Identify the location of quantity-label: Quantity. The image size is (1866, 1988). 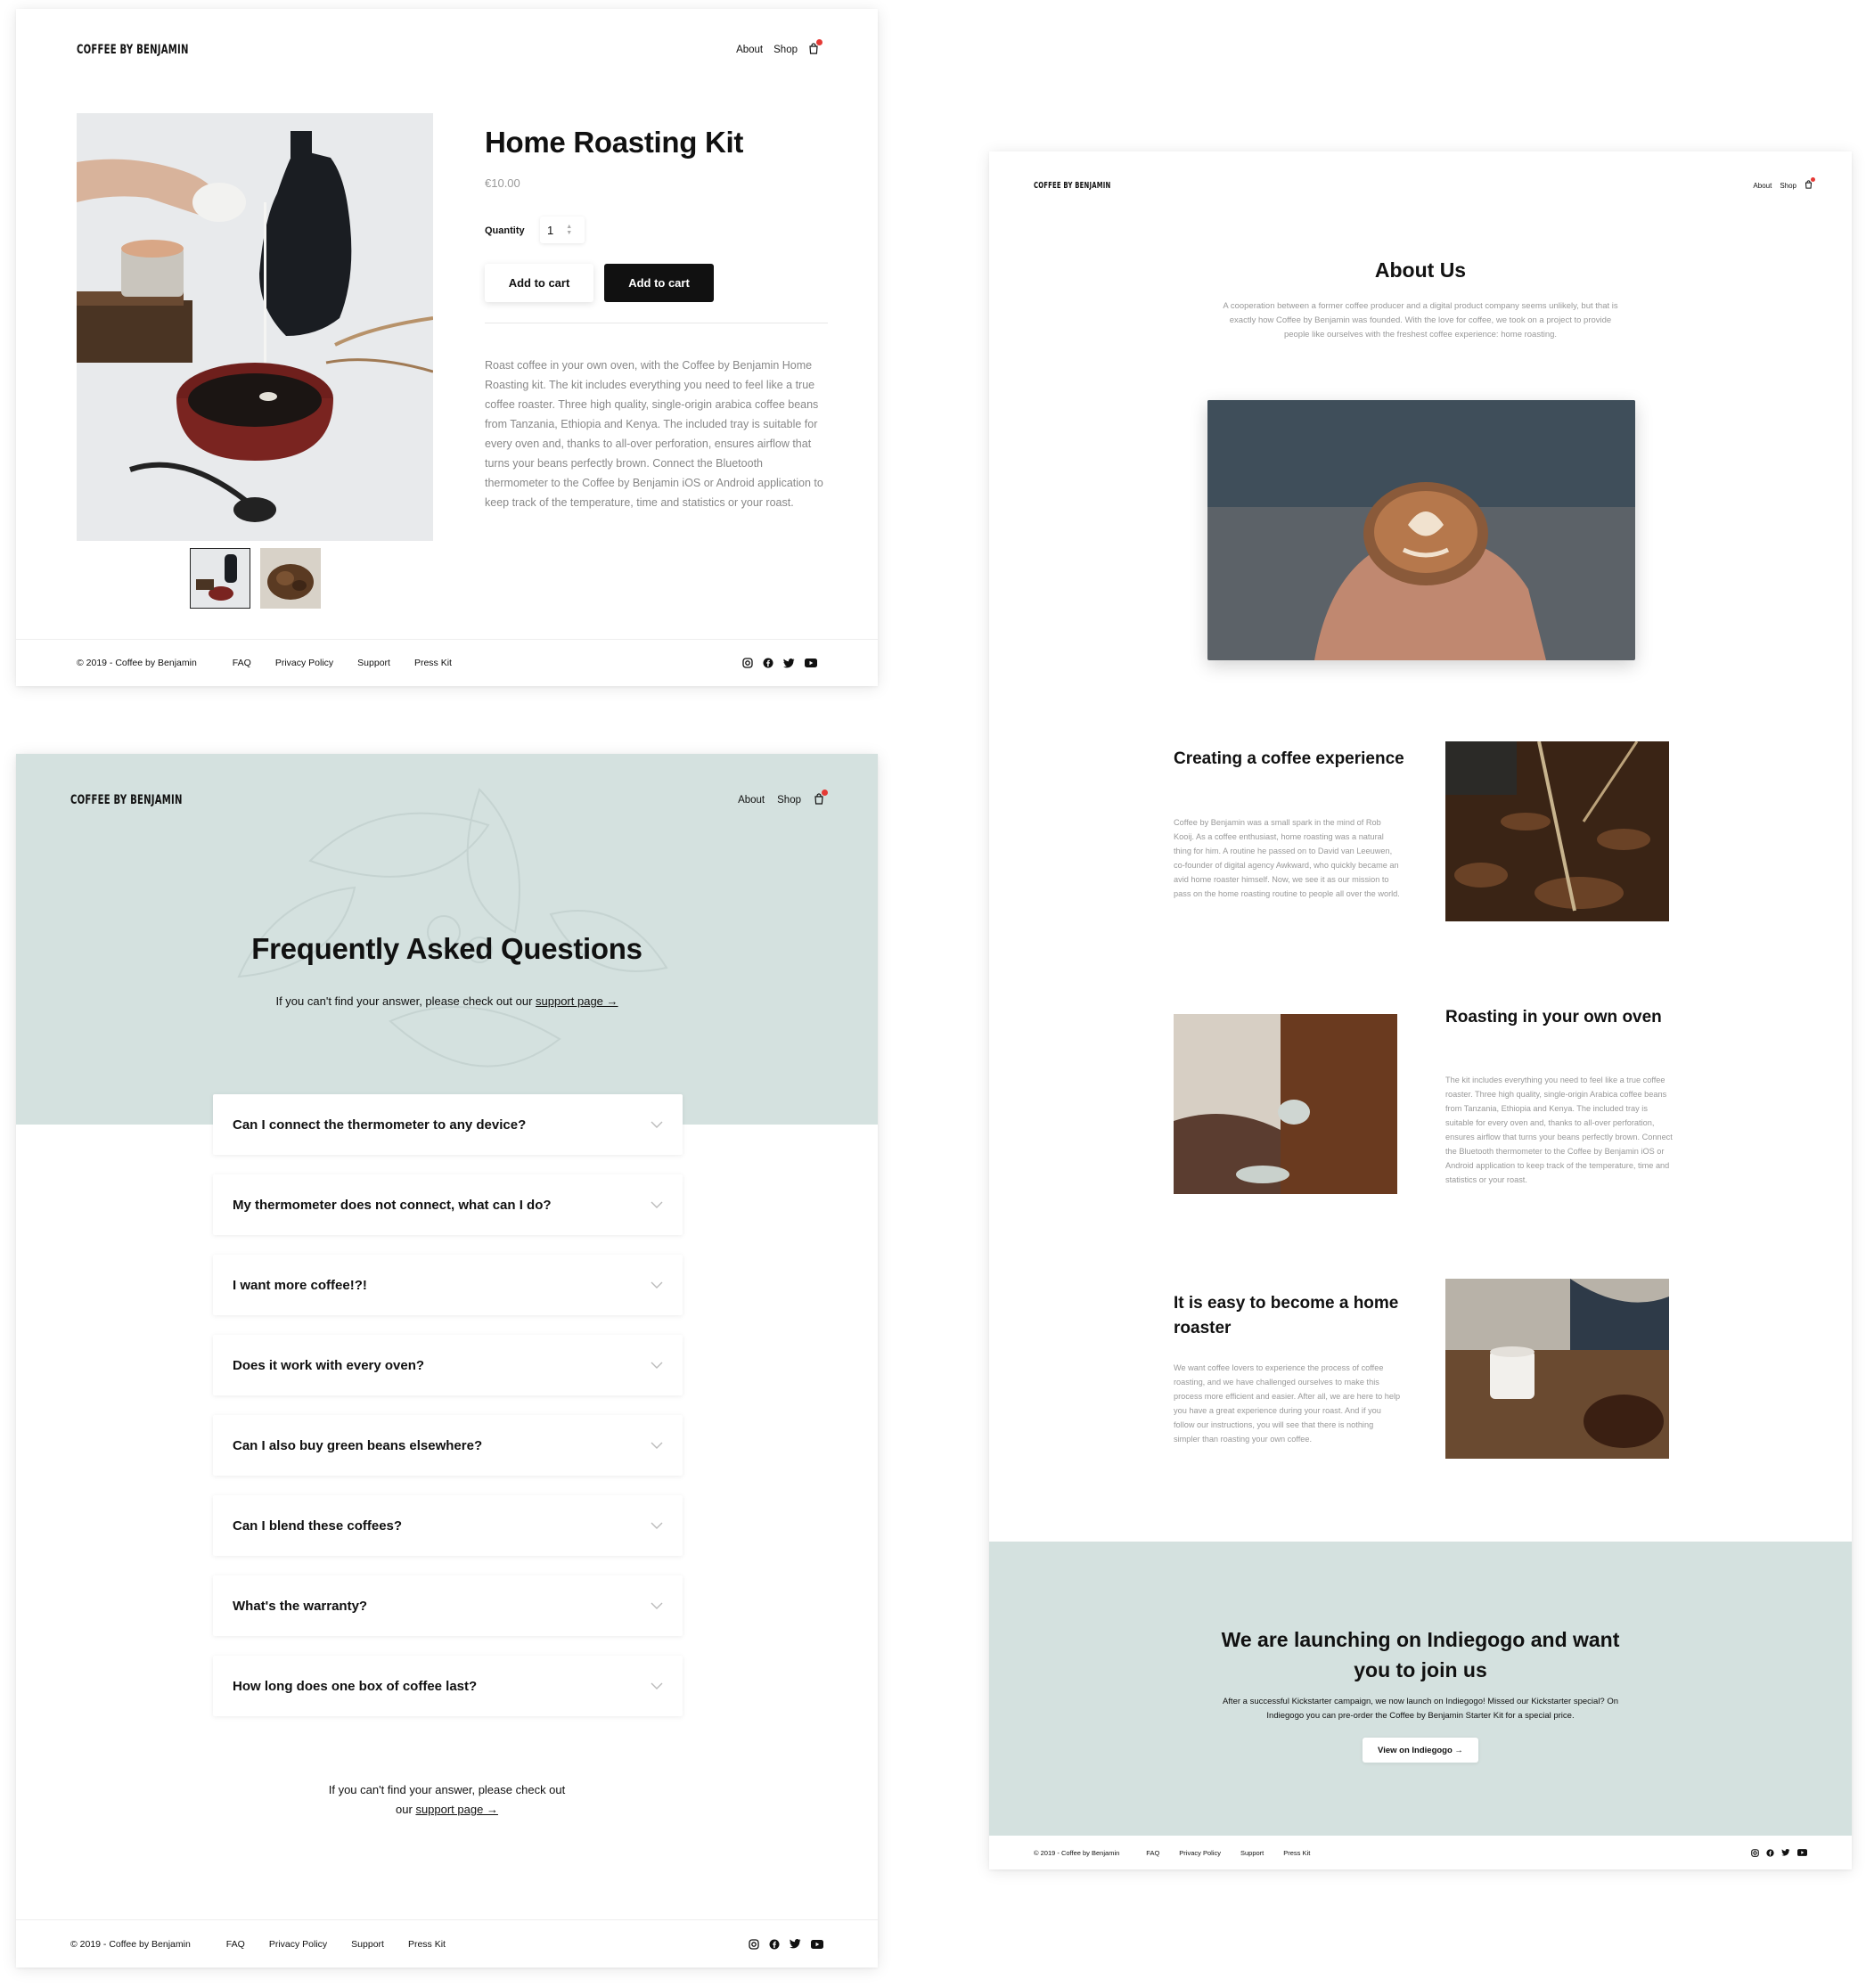
(505, 231).